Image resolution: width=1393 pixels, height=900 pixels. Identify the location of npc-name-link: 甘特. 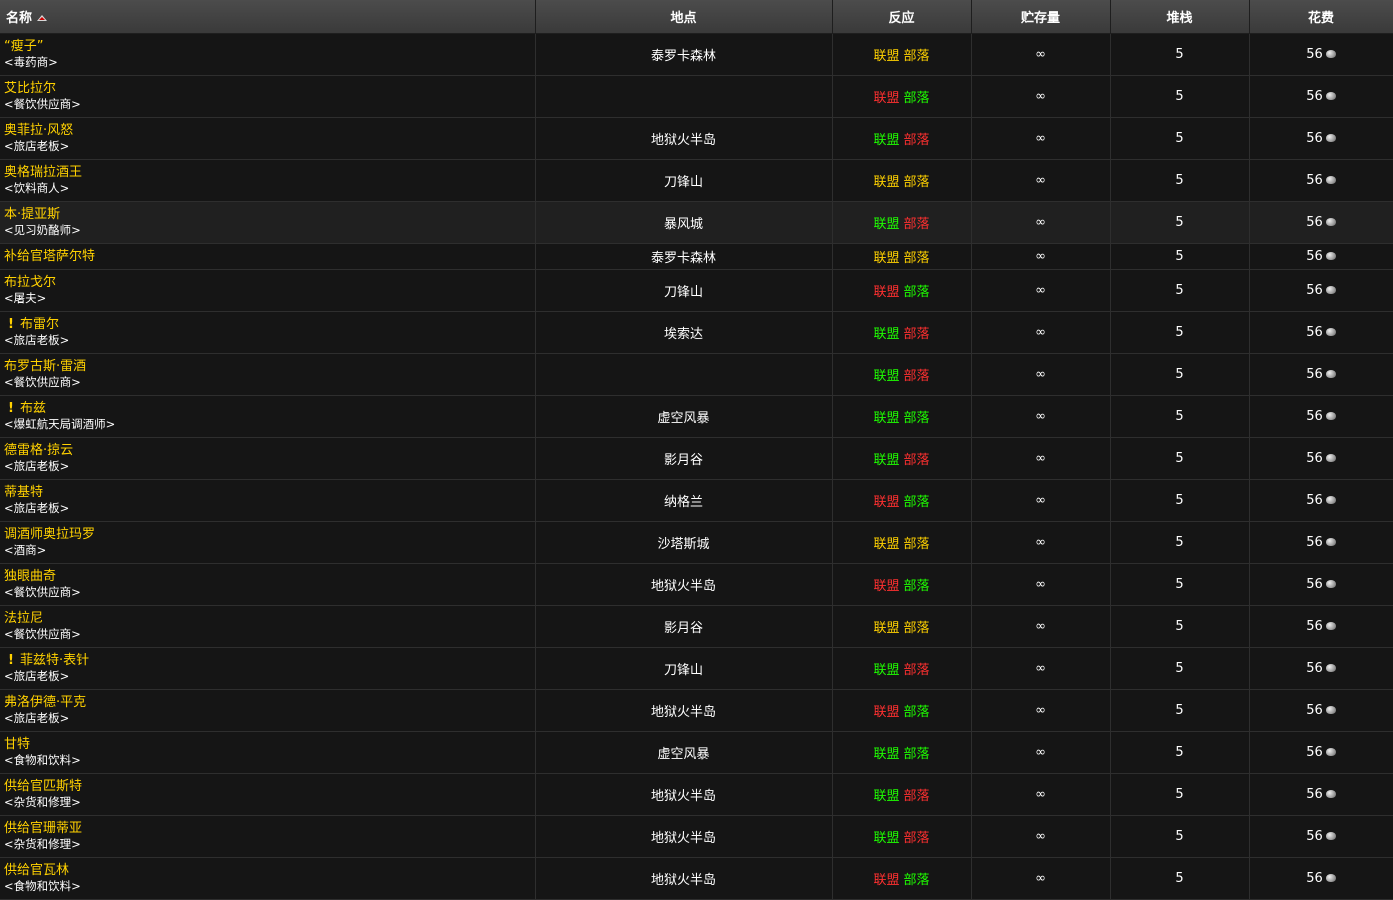
(269, 745).